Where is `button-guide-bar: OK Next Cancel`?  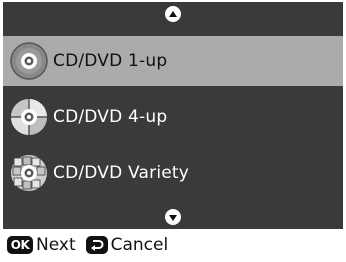 button-guide-bar: OK Next Cancel is located at coordinates (173, 244).